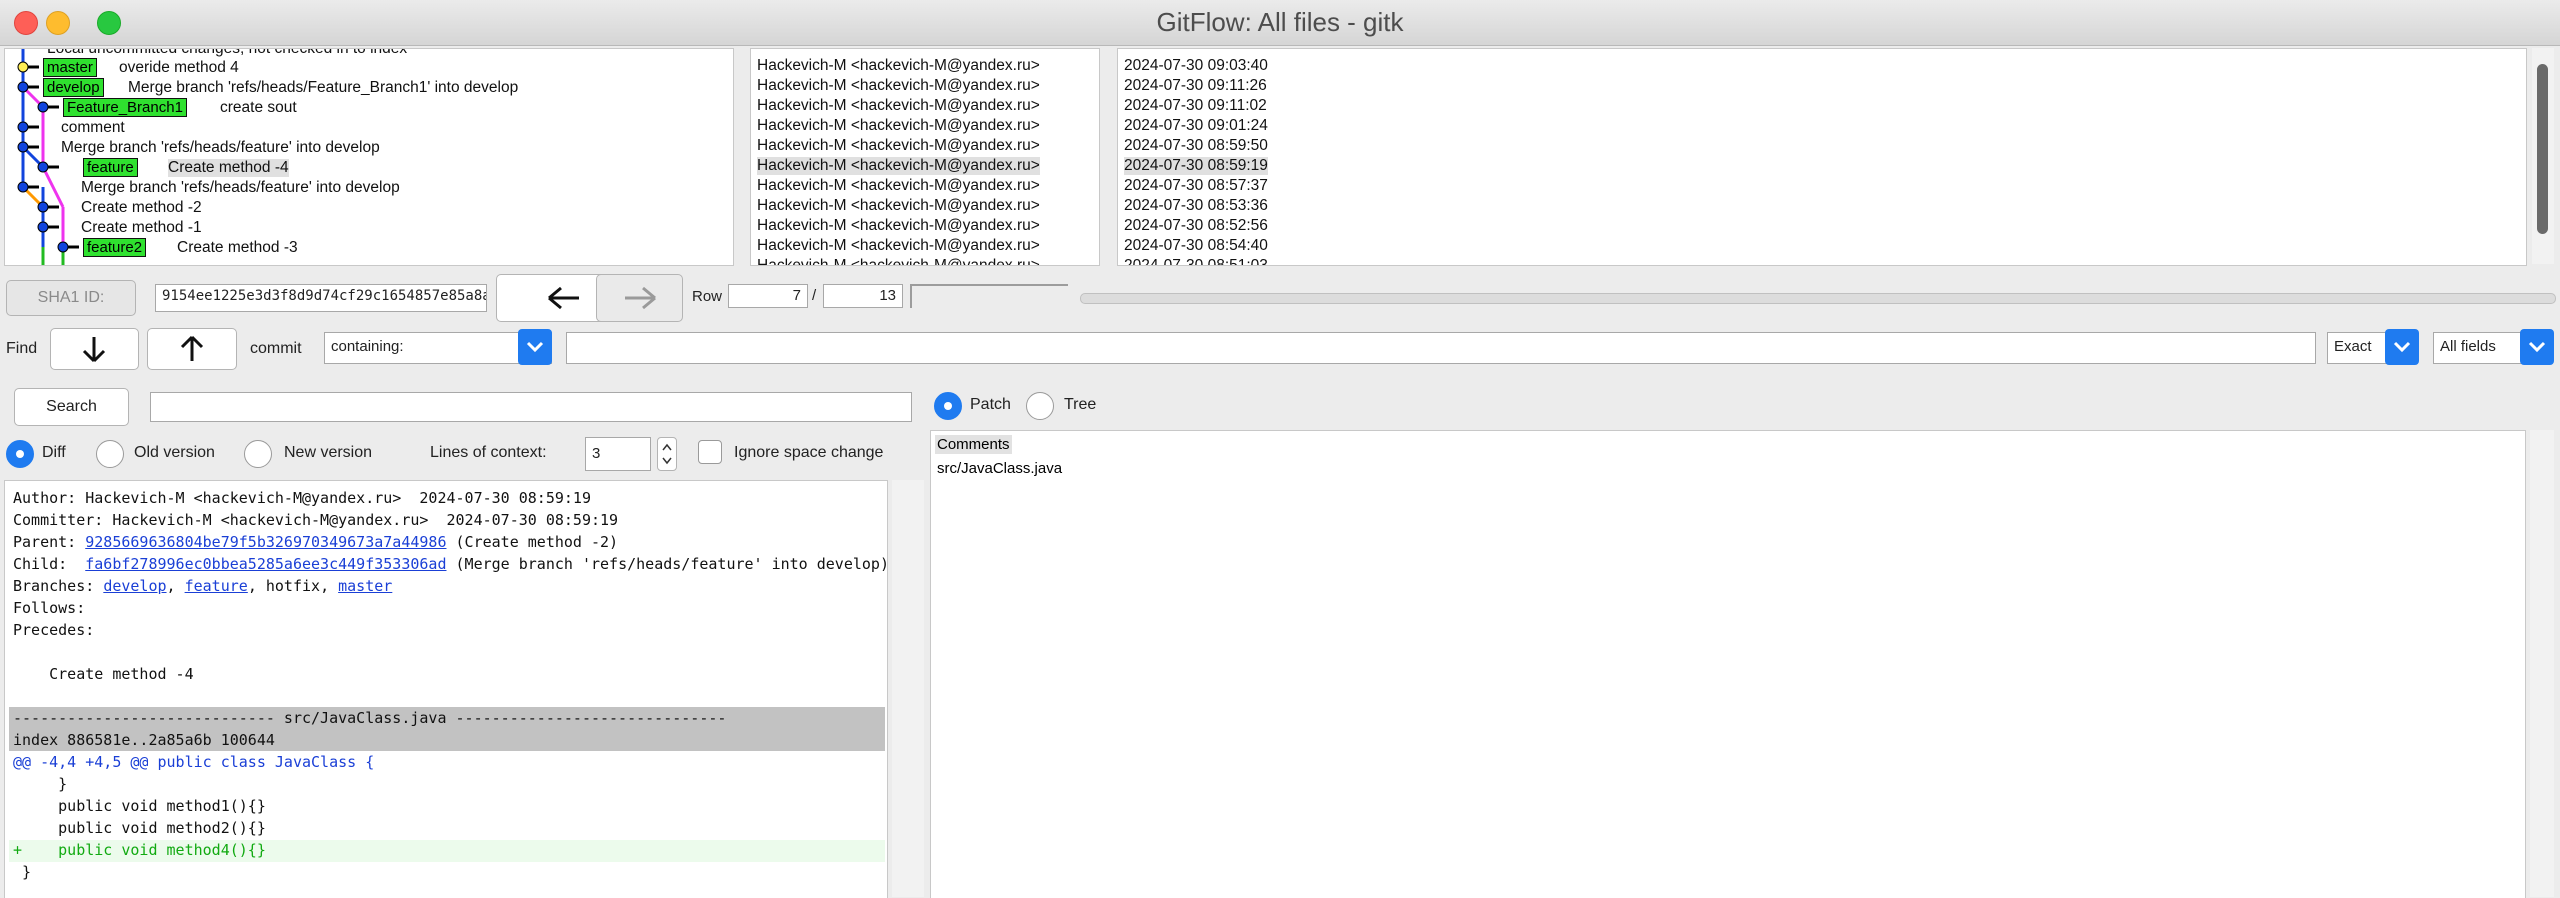 Image resolution: width=2560 pixels, height=898 pixels. What do you see at coordinates (71, 298) in the screenshot?
I see `sha1-id-button: SHA1 ID:` at bounding box center [71, 298].